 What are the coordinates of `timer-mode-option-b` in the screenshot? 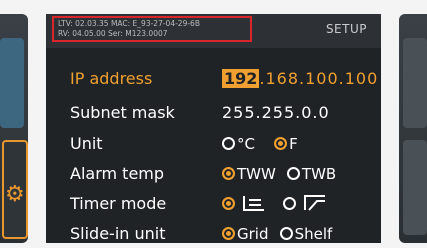 It's located at (305, 203).